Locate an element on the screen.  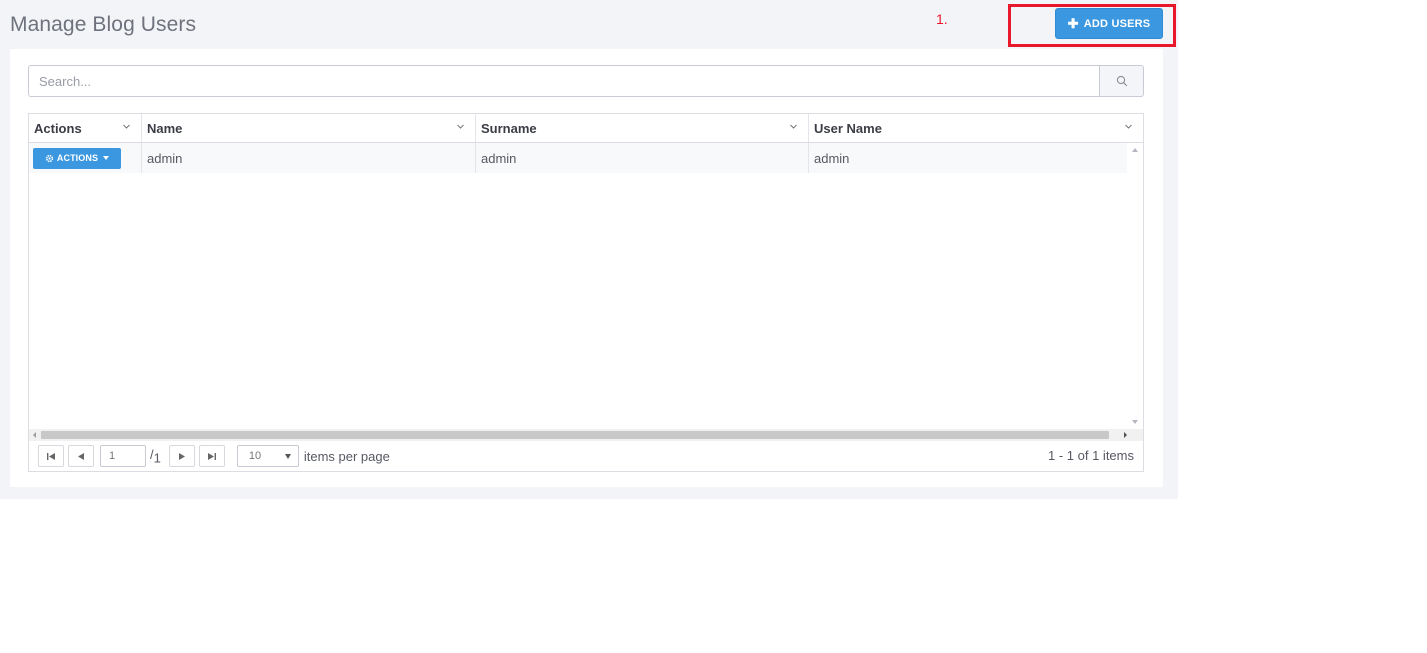
first-page-icon is located at coordinates (51, 456).